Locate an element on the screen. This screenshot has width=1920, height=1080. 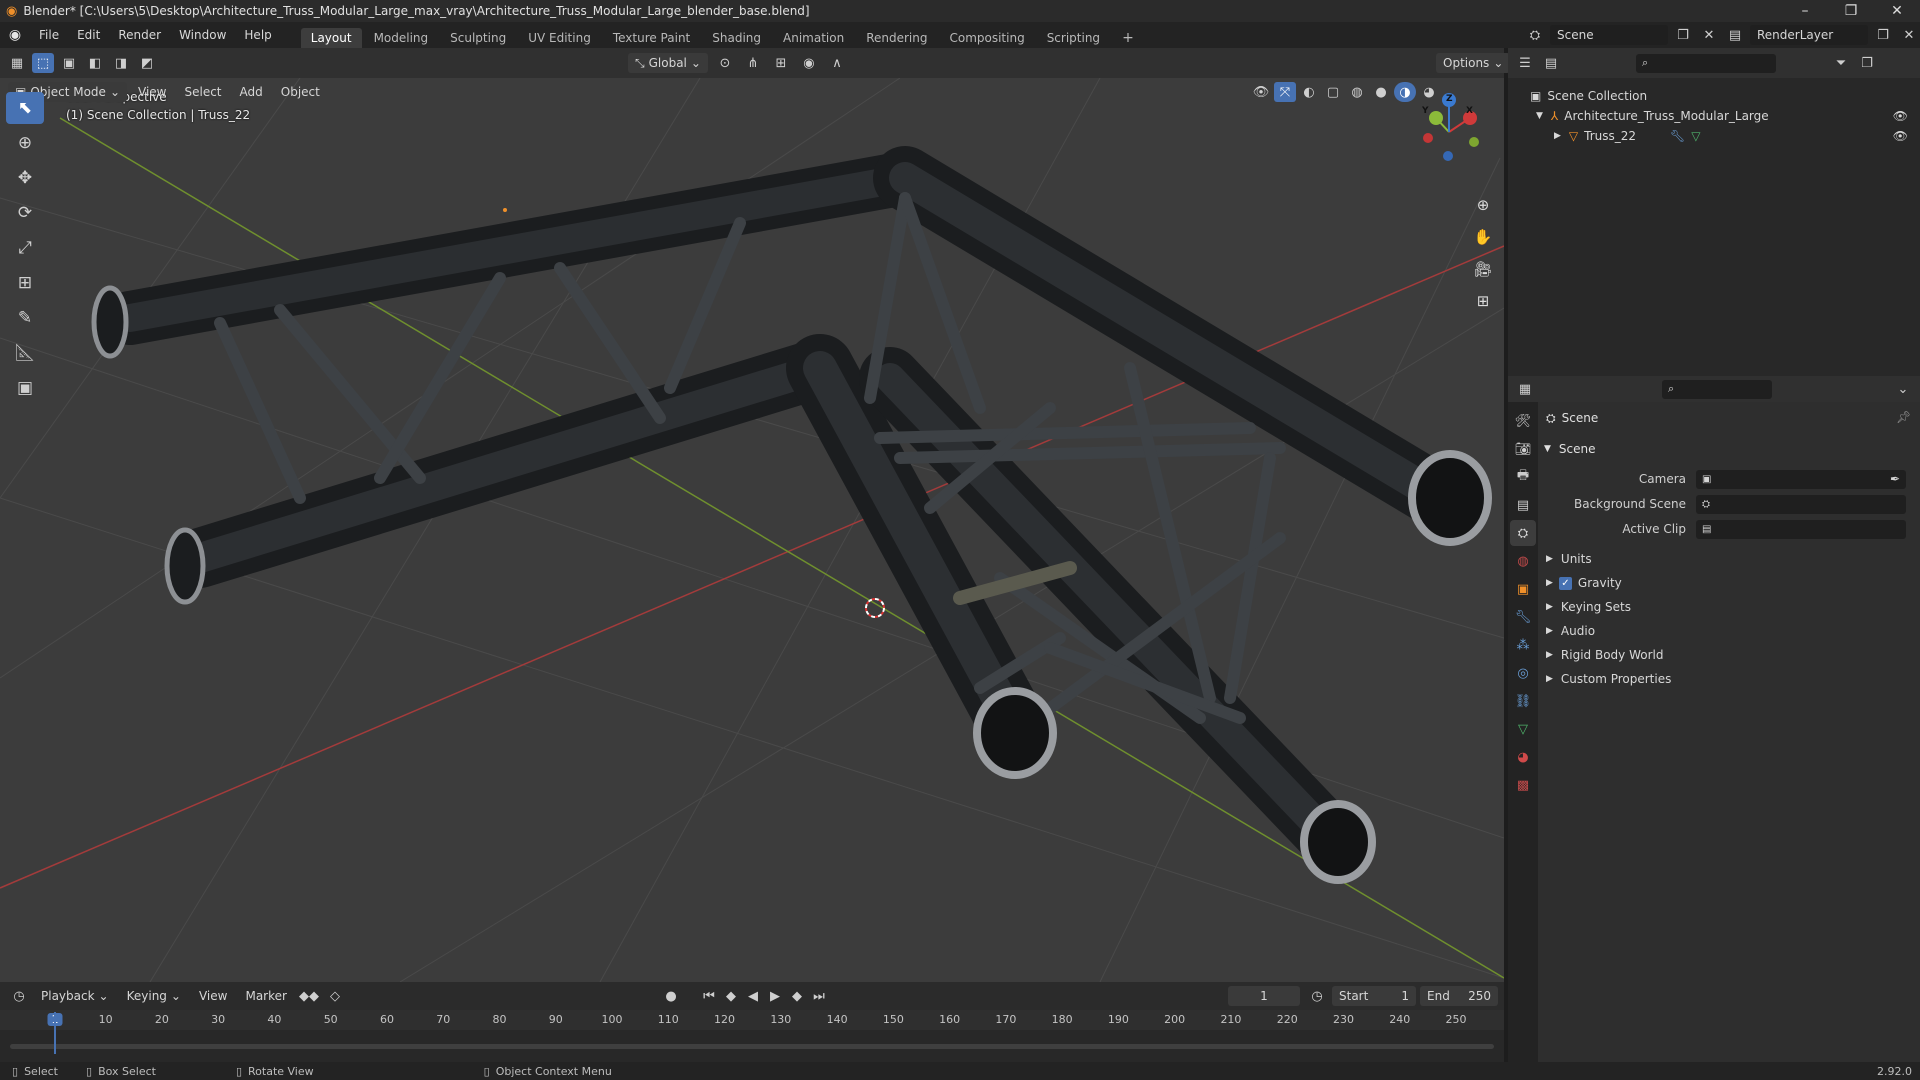
timeline-editor-icon: ◷ is located at coordinates (19, 996).